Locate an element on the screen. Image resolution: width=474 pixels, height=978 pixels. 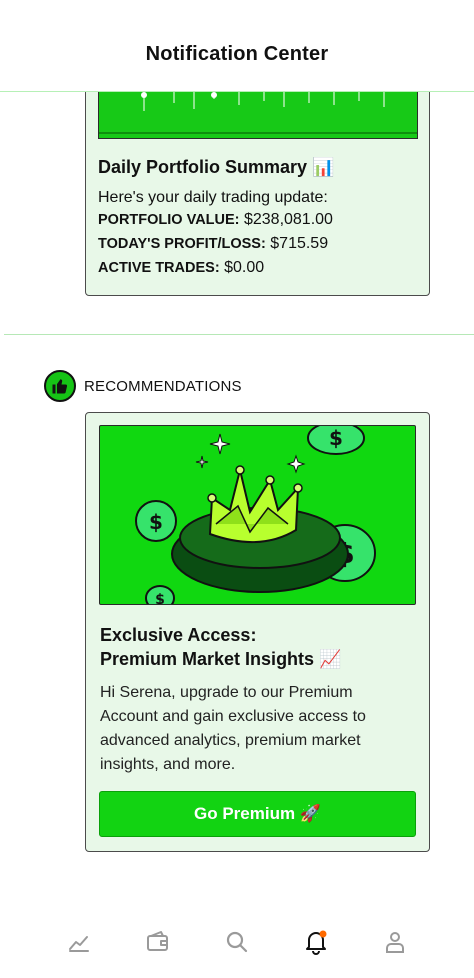
search-icon is located at coordinates (237, 942).